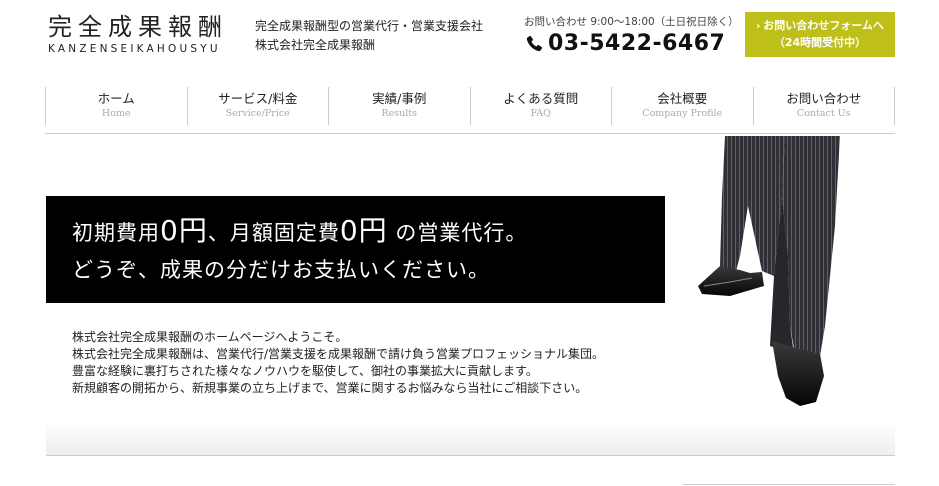  I want to click on header-tagline: 完全成果報酬型の営業代行・営業支援会社 株式会社完全成果報酬, so click(369, 36).